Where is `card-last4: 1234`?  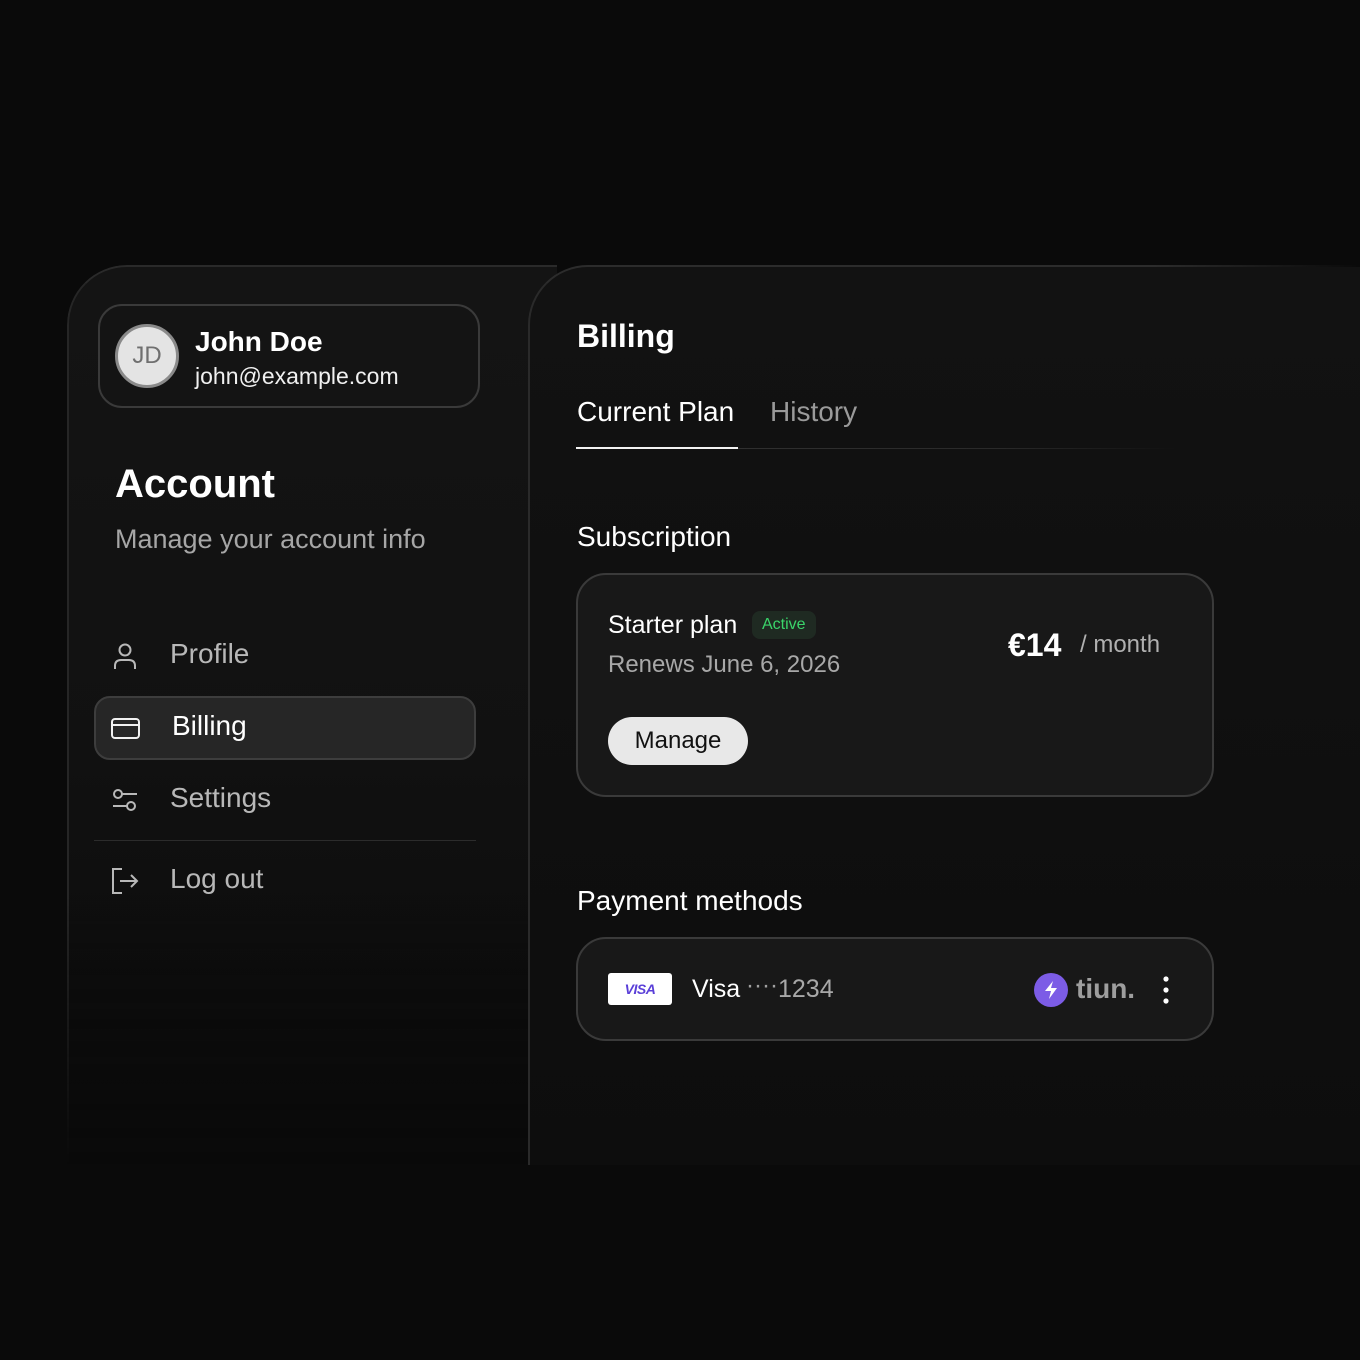
card-last4: 1234 is located at coordinates (806, 989).